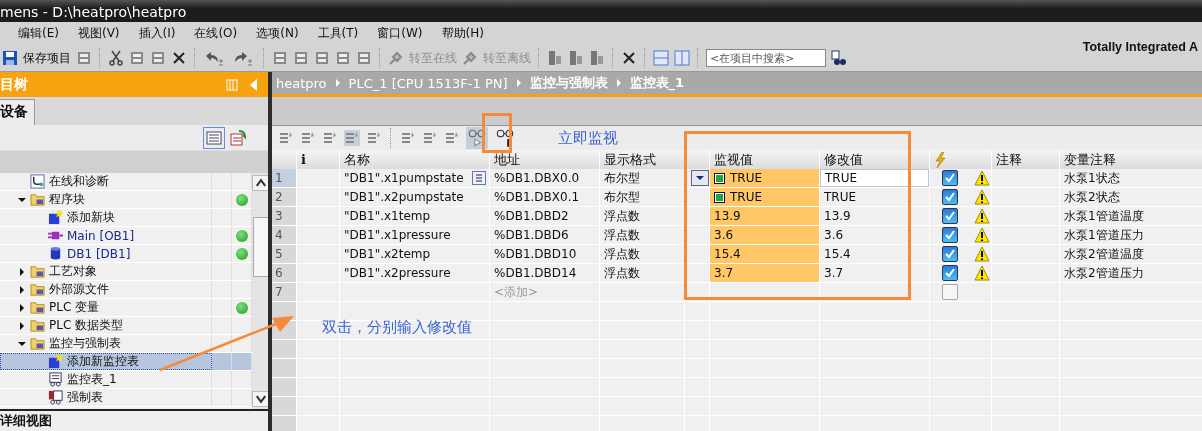  What do you see at coordinates (92, 379) in the screenshot?
I see `tree-item: 监控表_1` at bounding box center [92, 379].